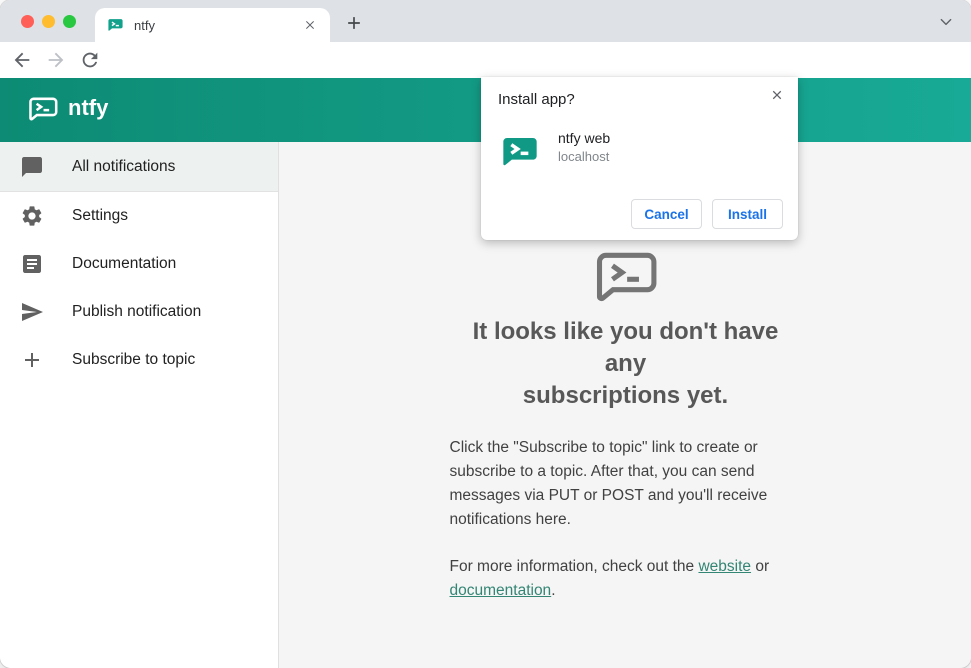  I want to click on ntfy-favicon-icon, so click(115, 24).